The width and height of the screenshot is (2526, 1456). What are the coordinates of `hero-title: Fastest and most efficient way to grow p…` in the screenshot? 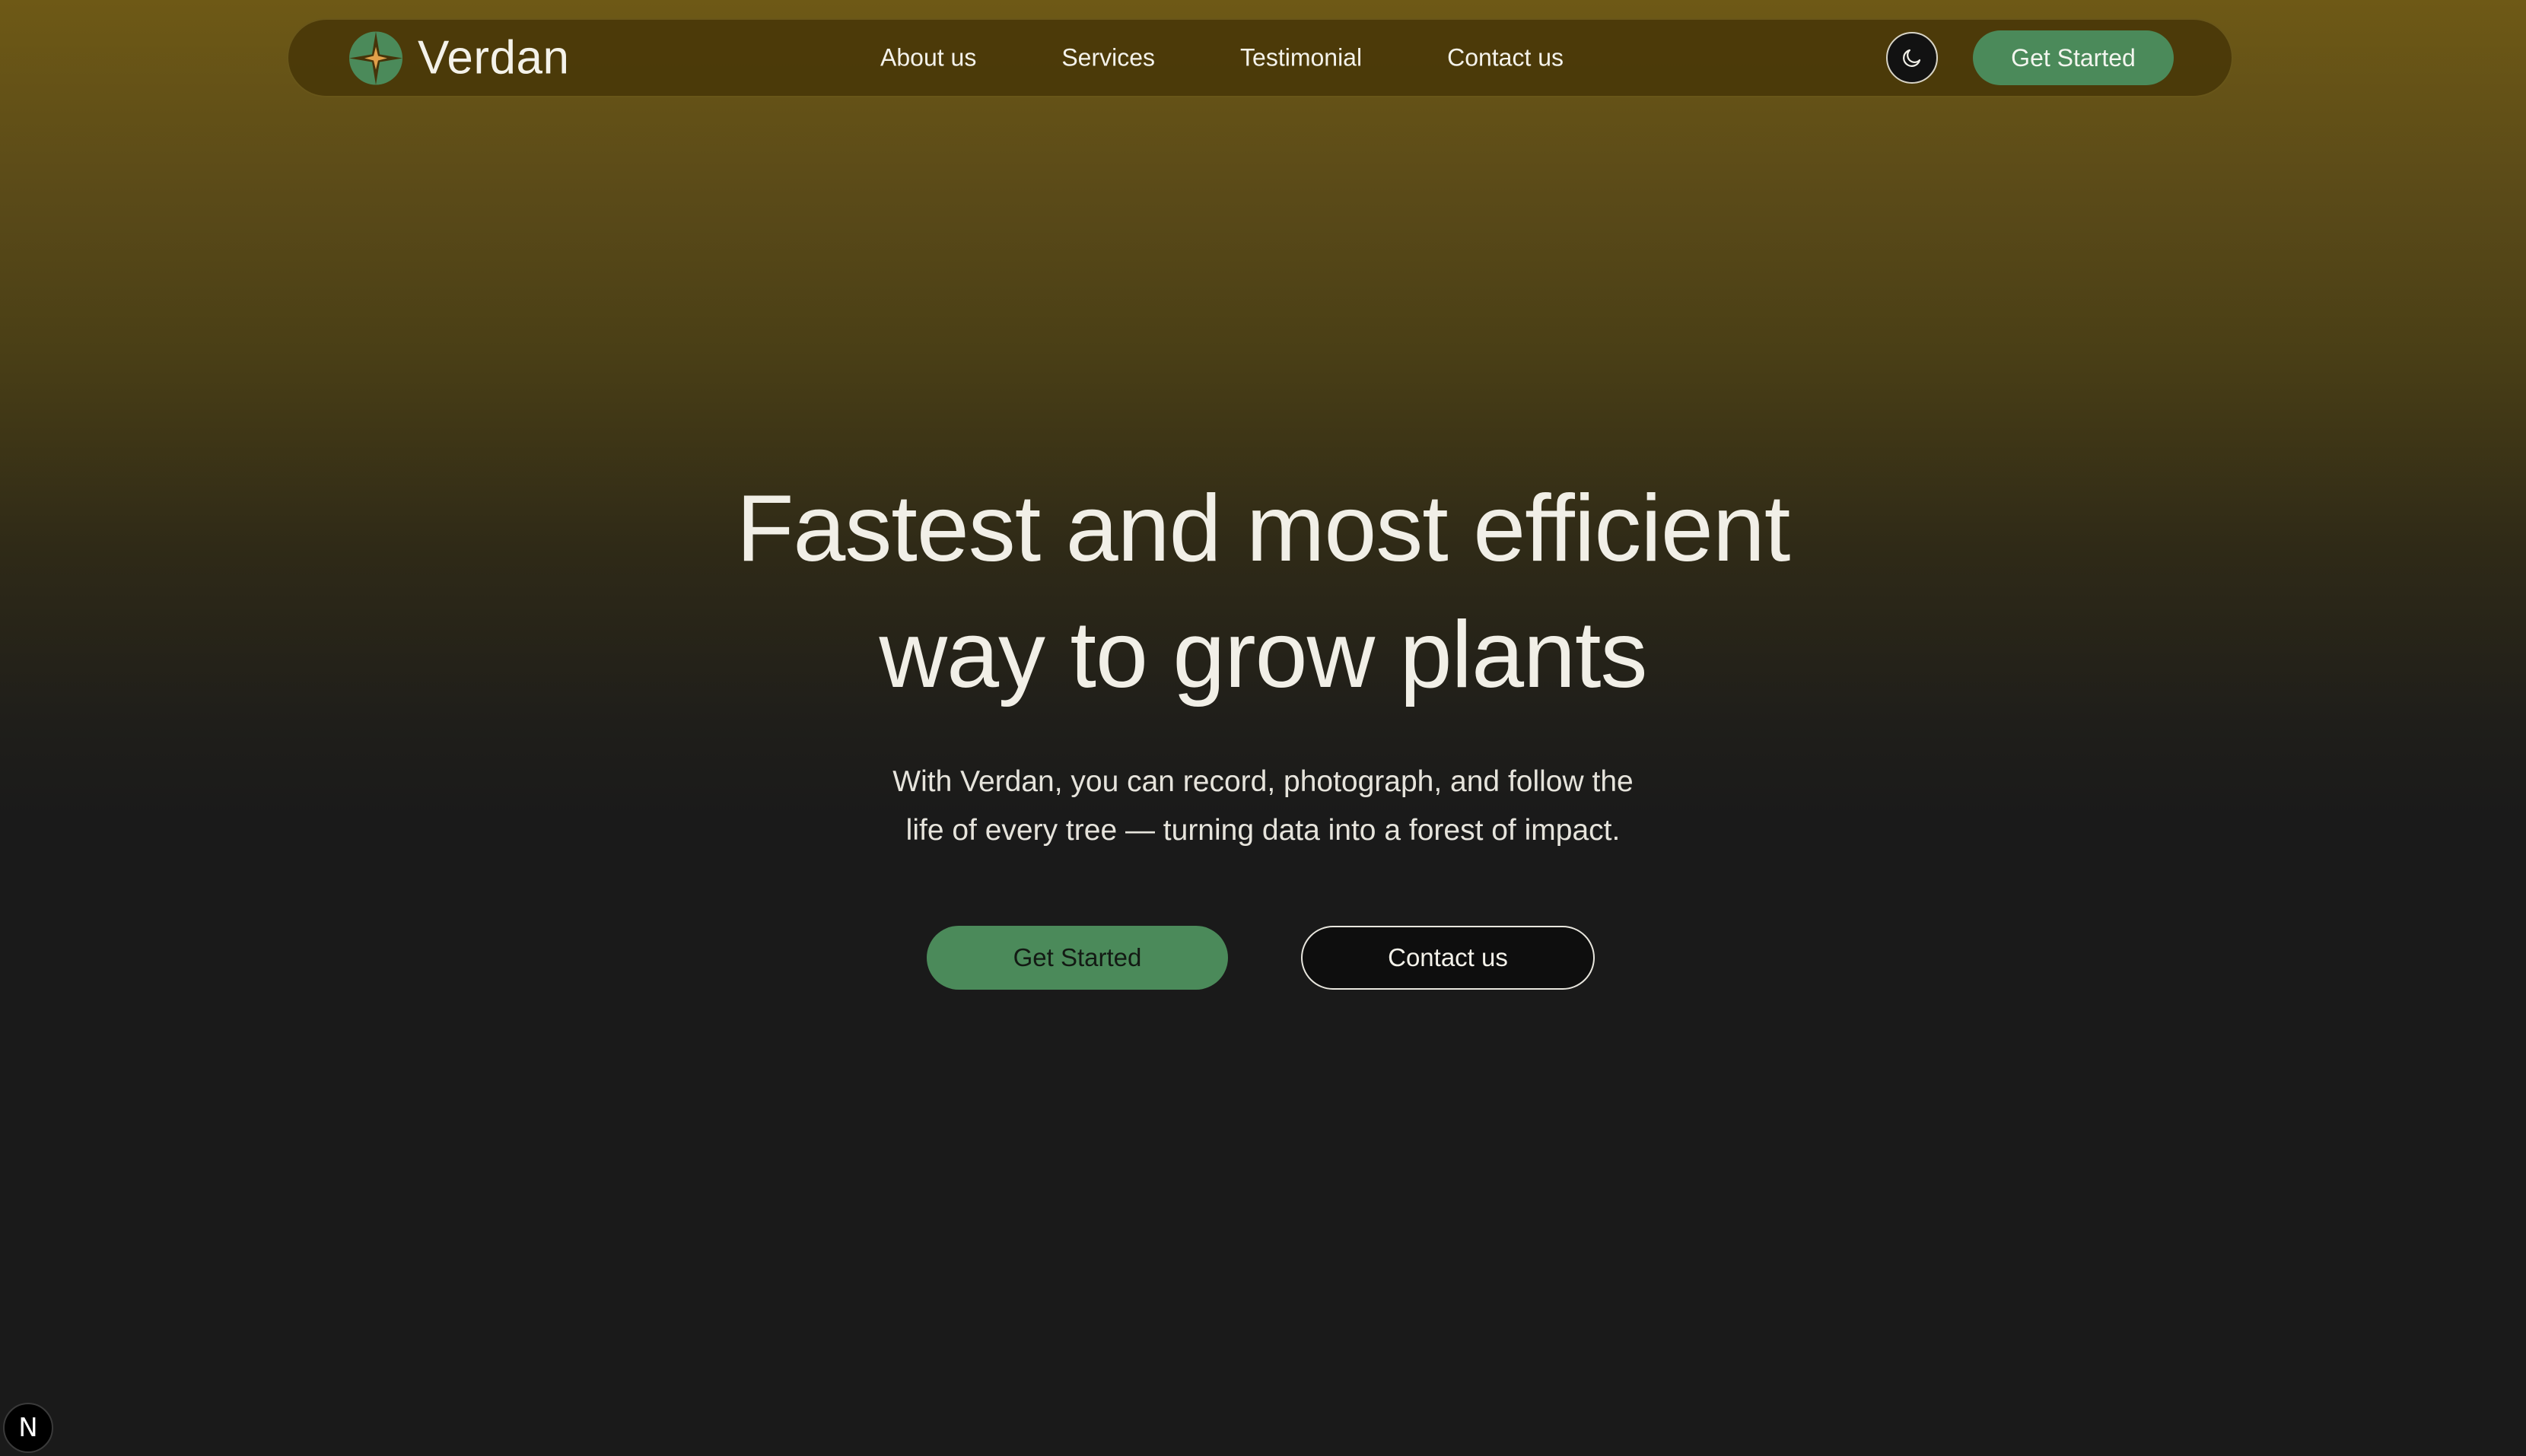 It's located at (1263, 592).